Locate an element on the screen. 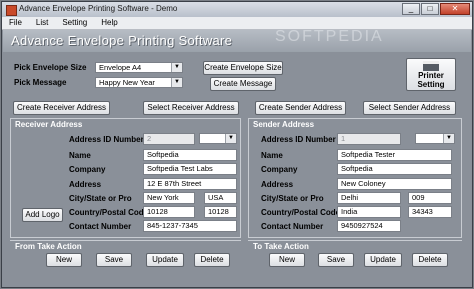  receiver-country-field: 10128 is located at coordinates (169, 212).